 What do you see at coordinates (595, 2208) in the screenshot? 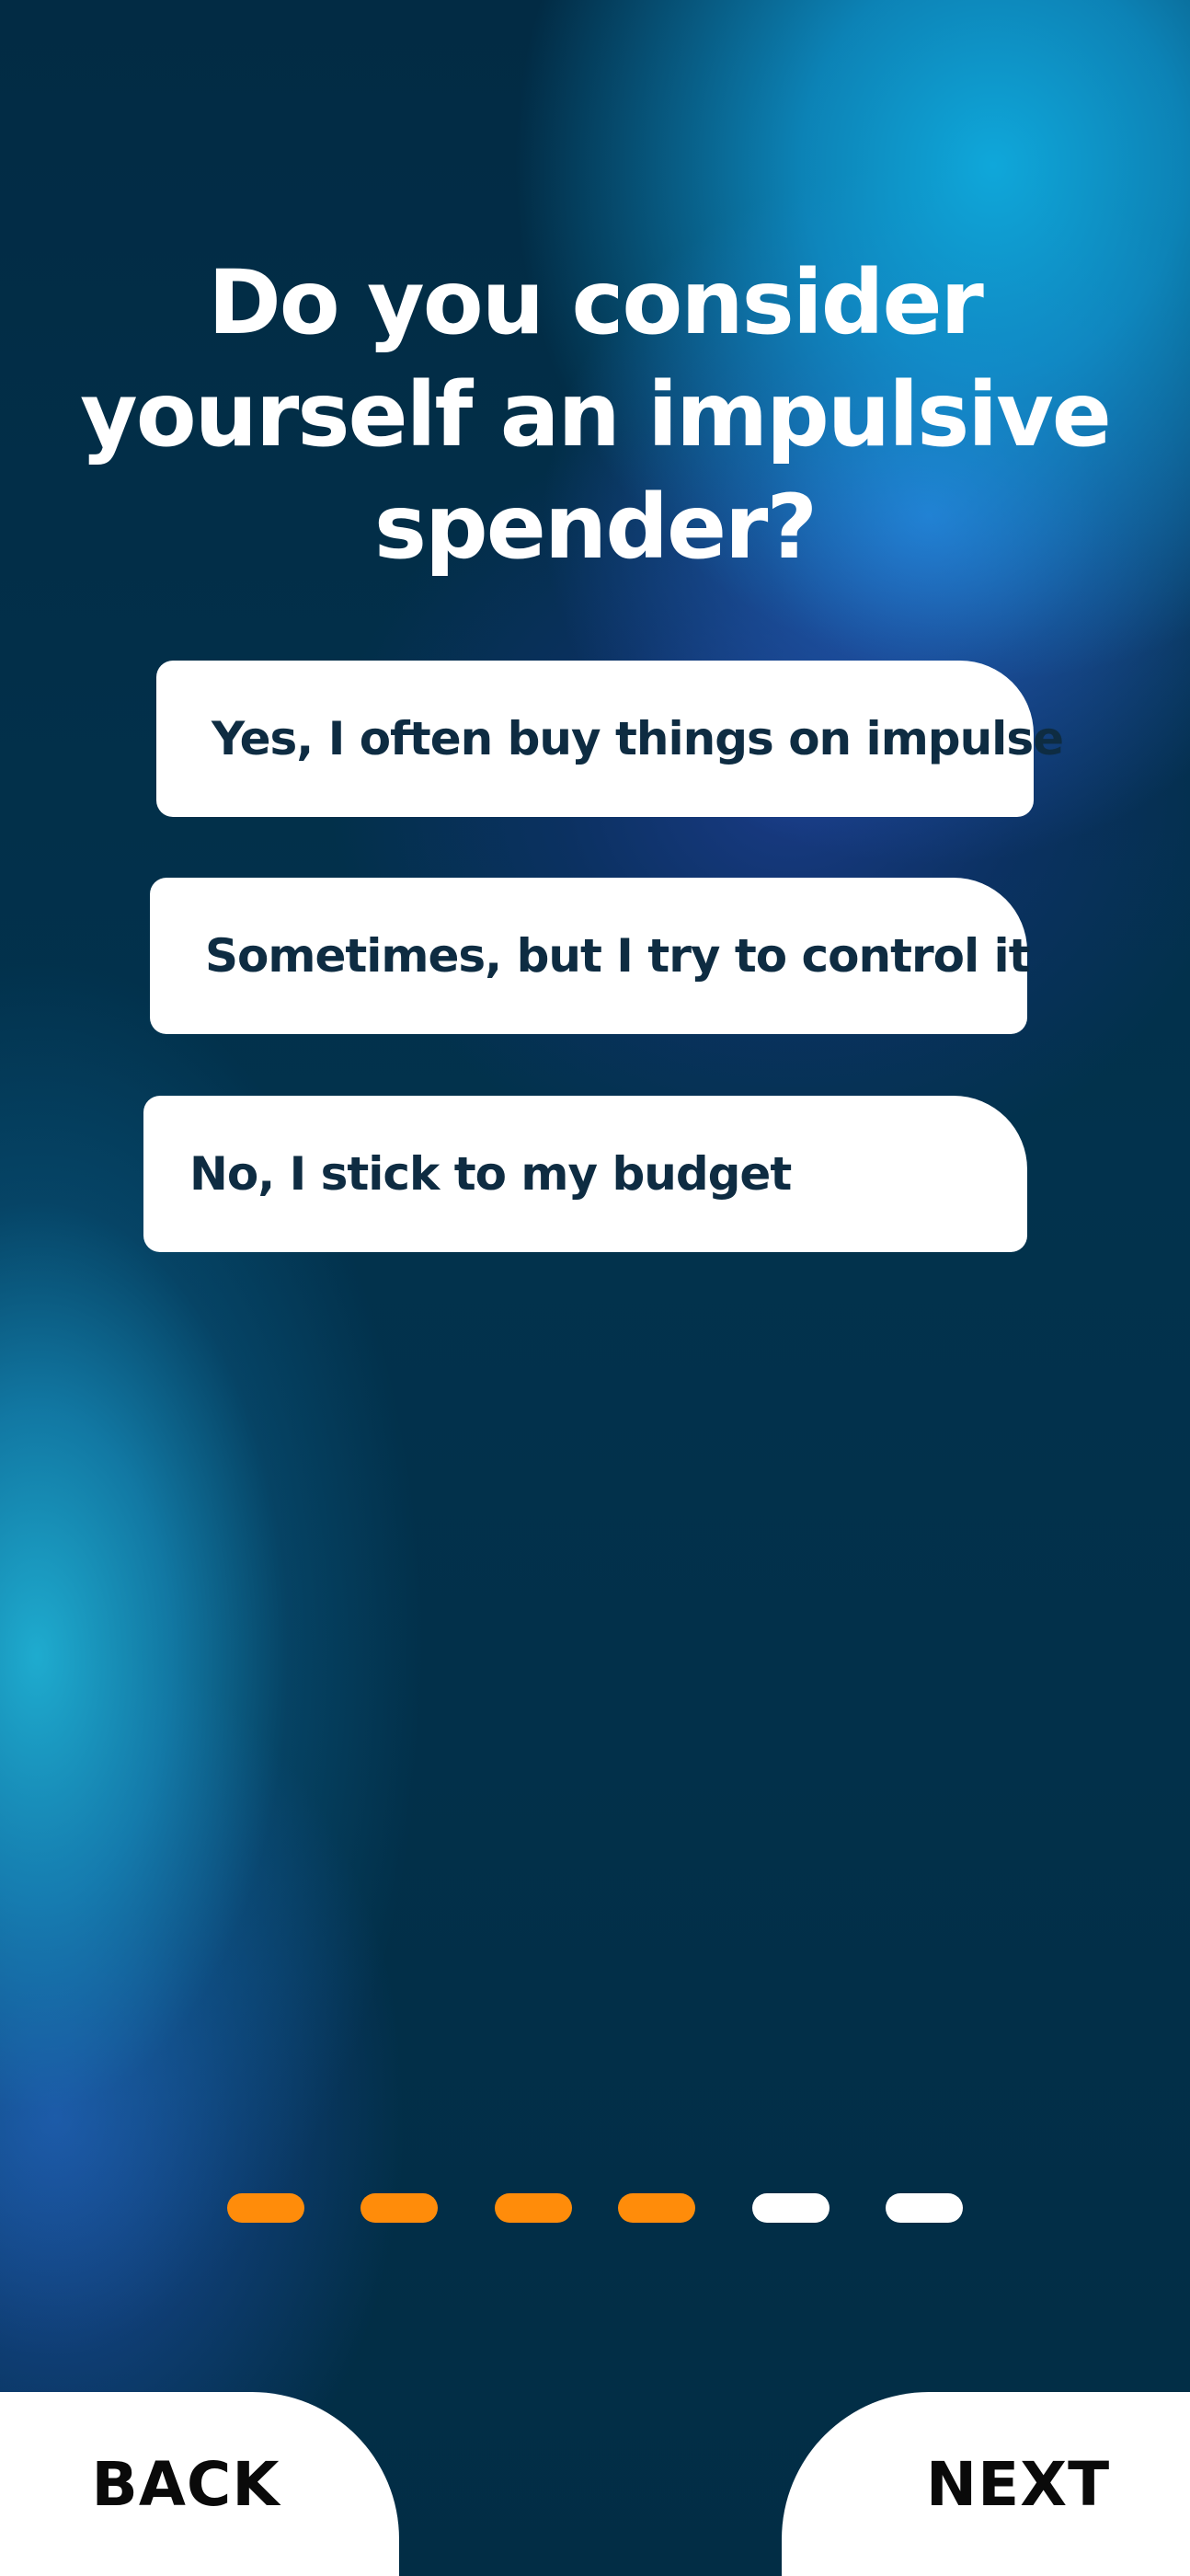
I see `progress-indicator` at bounding box center [595, 2208].